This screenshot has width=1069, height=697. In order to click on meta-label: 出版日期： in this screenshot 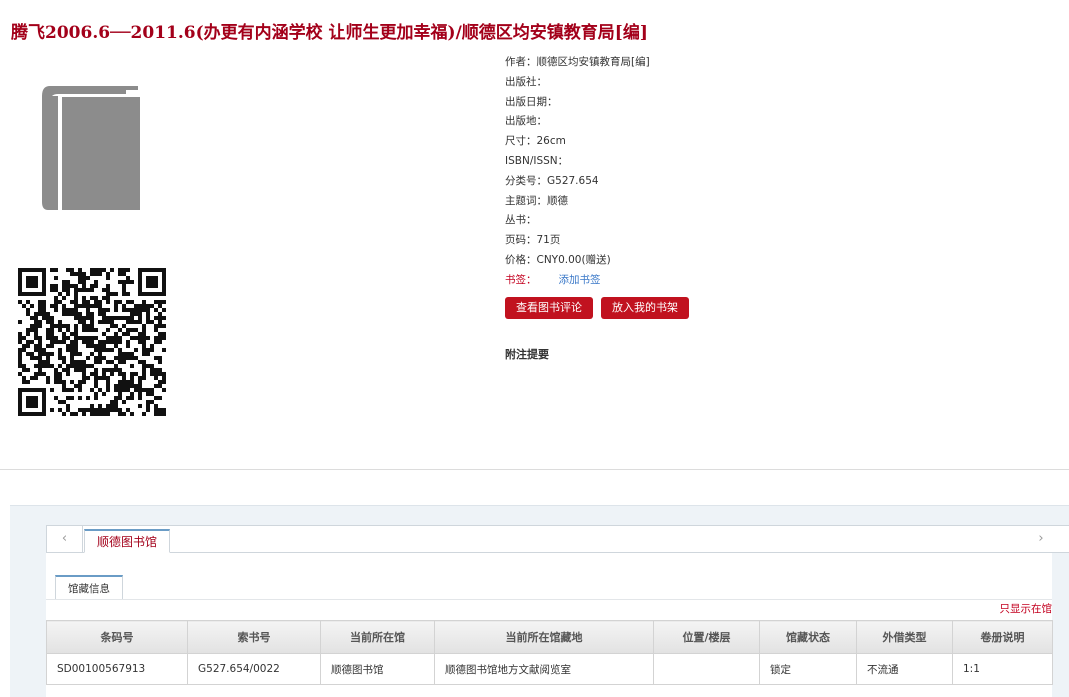, I will do `click(531, 101)`.